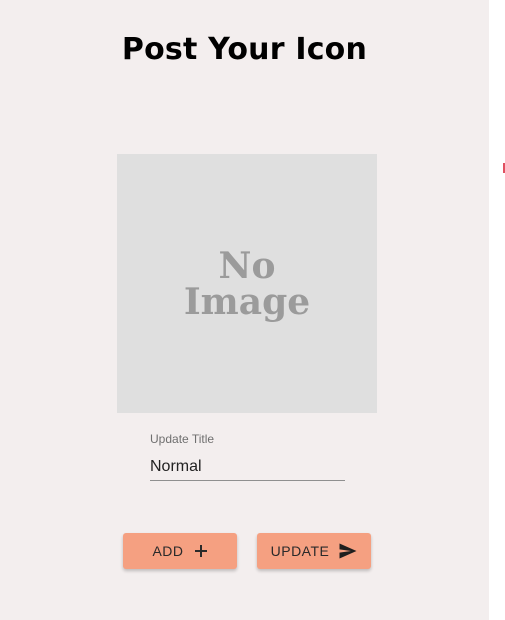 Image resolution: width=505 pixels, height=620 pixels. Describe the element at coordinates (247, 467) in the screenshot. I see `update-title-input` at that location.